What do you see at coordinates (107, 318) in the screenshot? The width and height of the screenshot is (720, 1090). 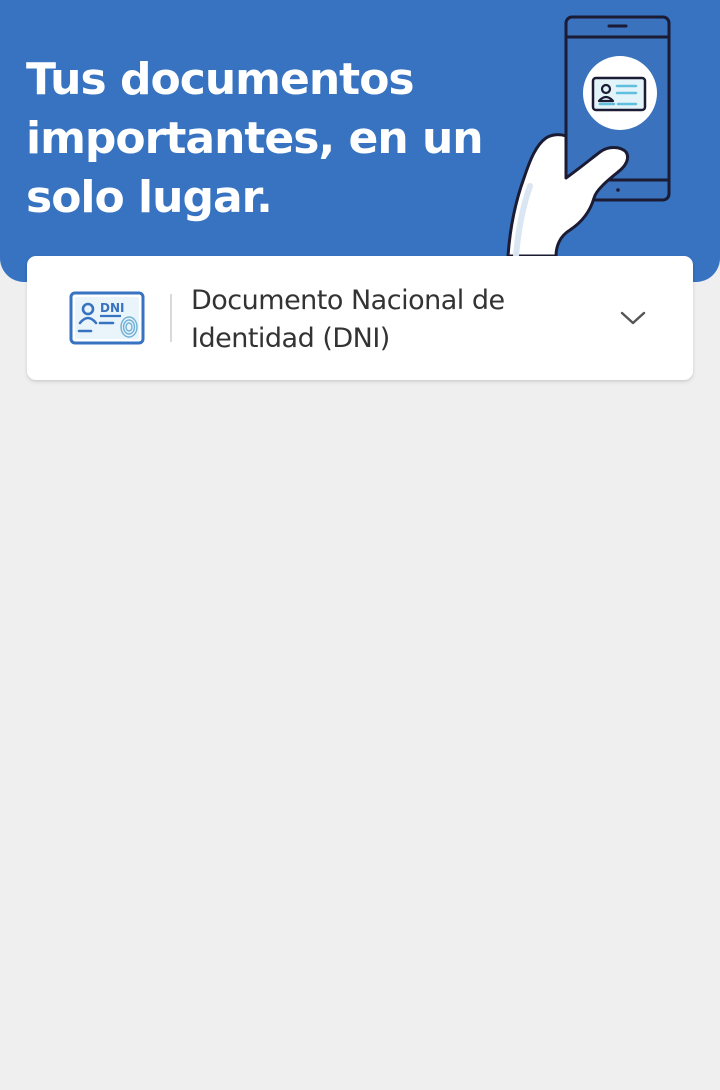 I see `dni-card-icon: DNI` at bounding box center [107, 318].